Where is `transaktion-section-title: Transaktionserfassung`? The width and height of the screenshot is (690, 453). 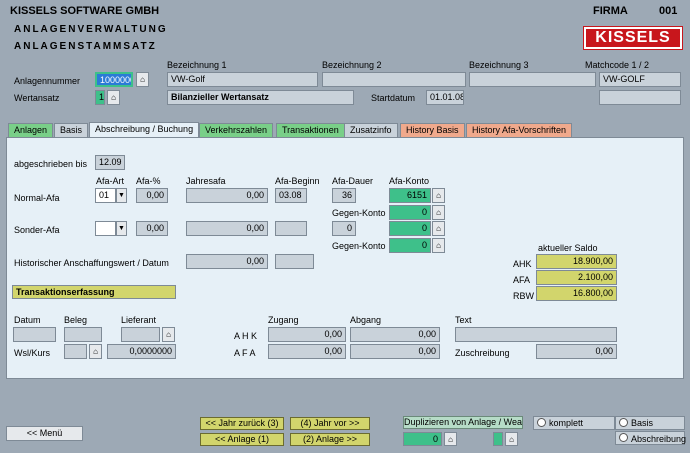
transaktion-section-title: Transaktionserfassung is located at coordinates (94, 292).